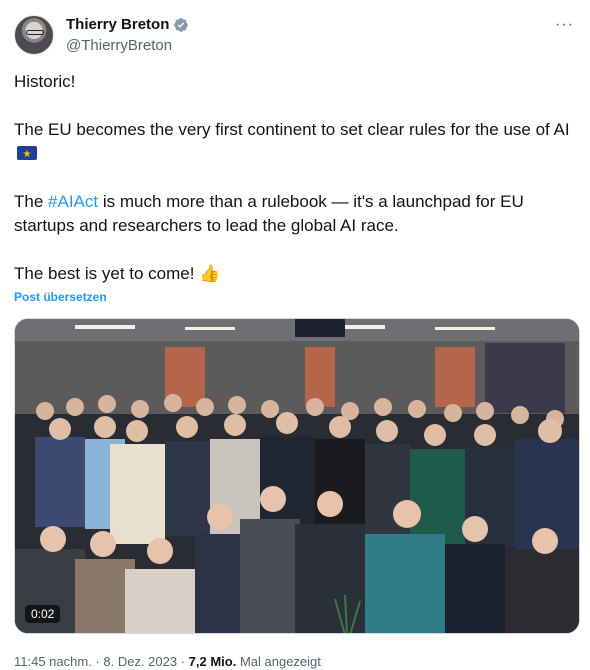 The height and width of the screenshot is (670, 590). What do you see at coordinates (210, 274) in the screenshot?
I see `thumbs-up-icon: 👍` at bounding box center [210, 274].